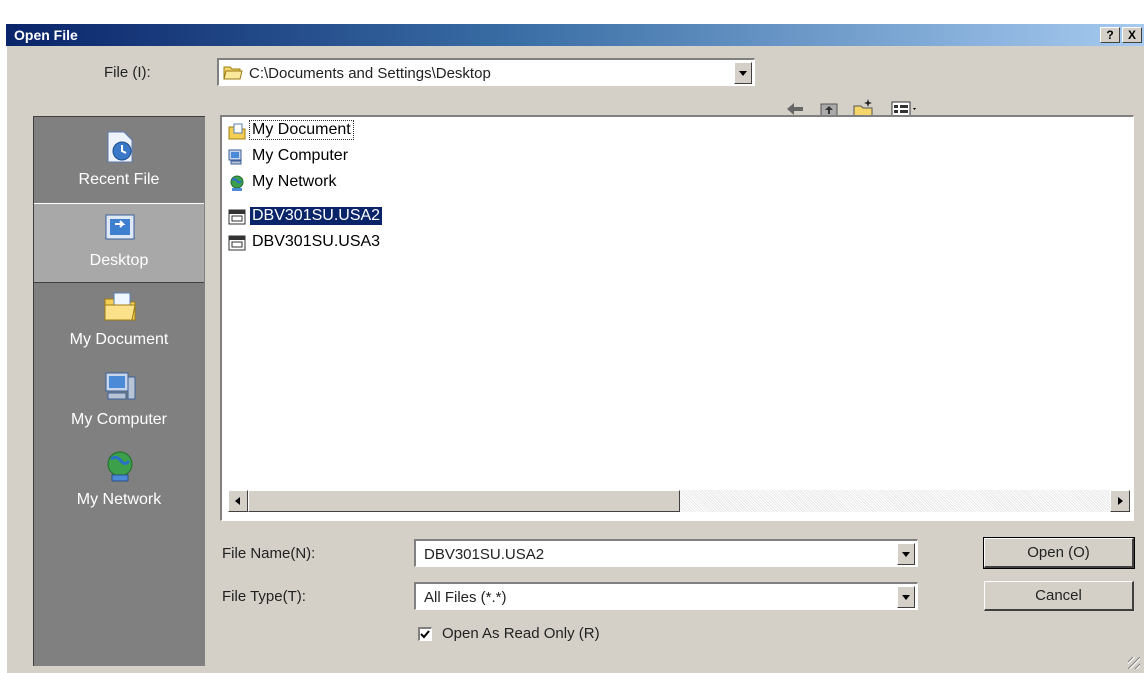  I want to click on scroll-thumb, so click(464, 501).